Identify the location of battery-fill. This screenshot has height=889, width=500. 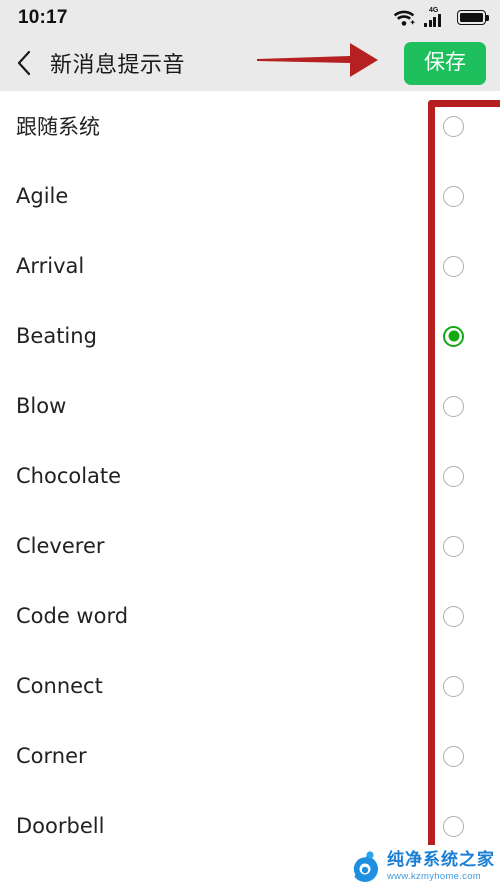
(471, 17).